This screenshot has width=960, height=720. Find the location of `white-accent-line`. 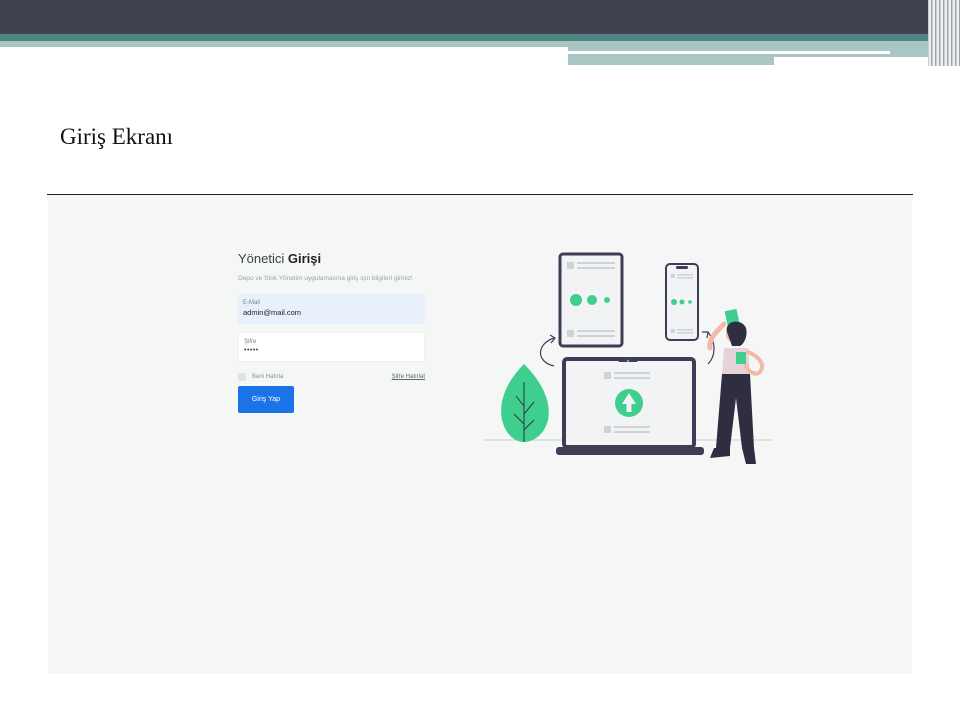

white-accent-line is located at coordinates (729, 52).